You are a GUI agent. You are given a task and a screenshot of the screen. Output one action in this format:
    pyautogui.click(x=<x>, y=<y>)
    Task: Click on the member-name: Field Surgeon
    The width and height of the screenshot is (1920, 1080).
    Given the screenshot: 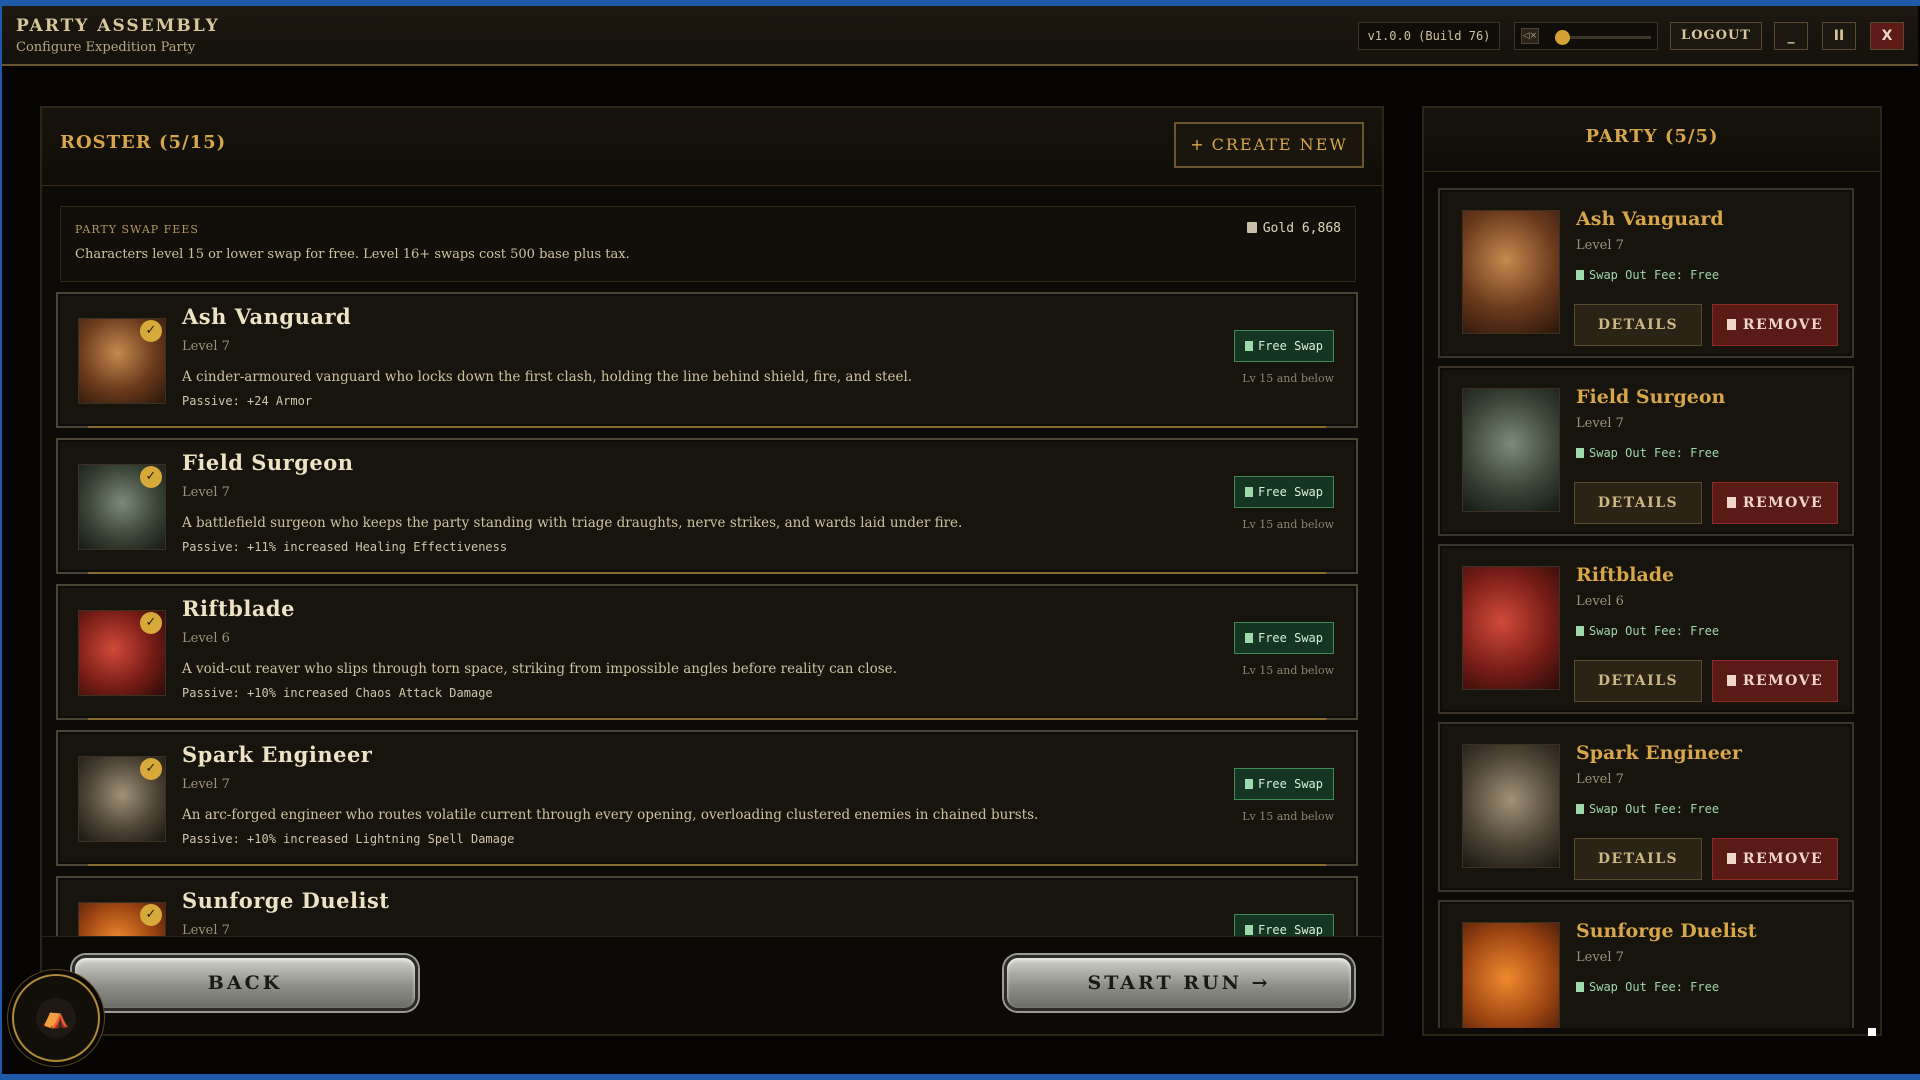 What is the action you would take?
    pyautogui.click(x=1651, y=397)
    